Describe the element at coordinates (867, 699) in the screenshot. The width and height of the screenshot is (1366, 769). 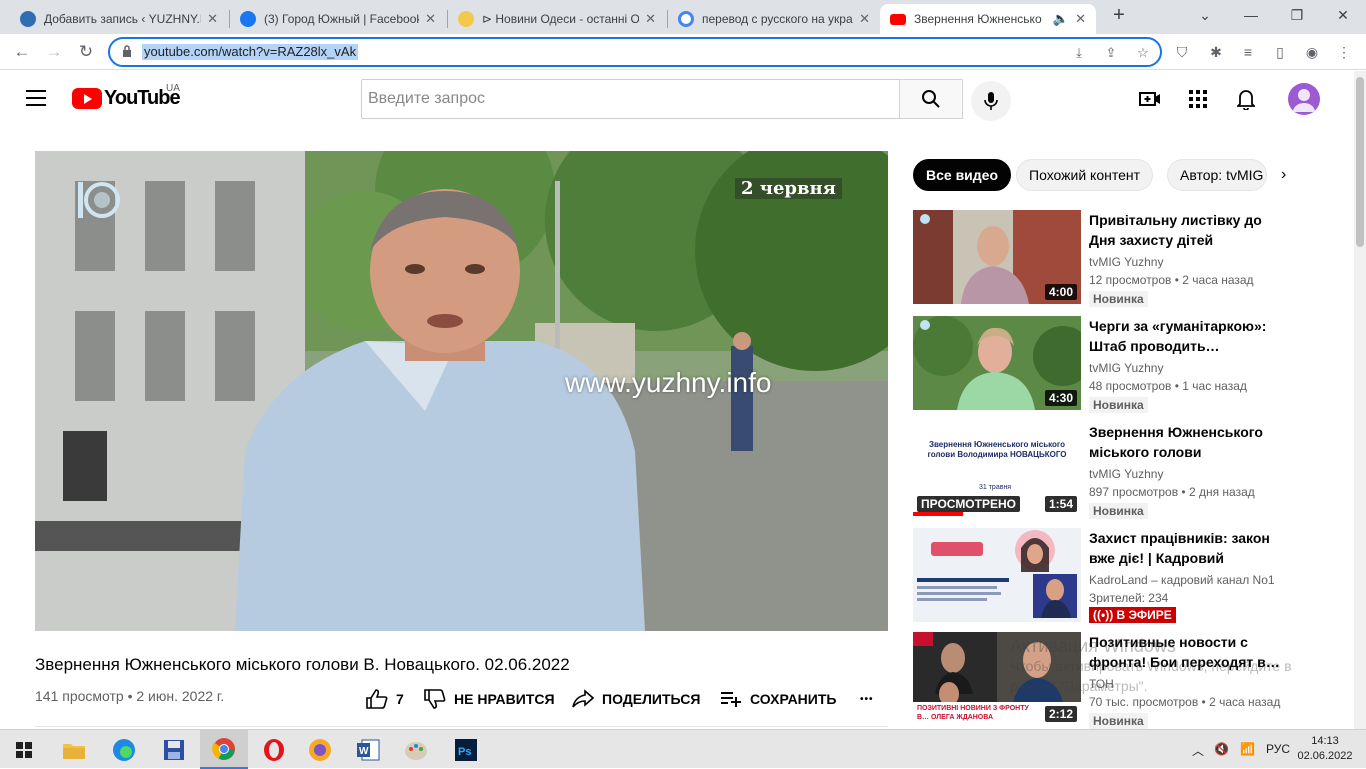
I see `more-actions-icon: •••` at that location.